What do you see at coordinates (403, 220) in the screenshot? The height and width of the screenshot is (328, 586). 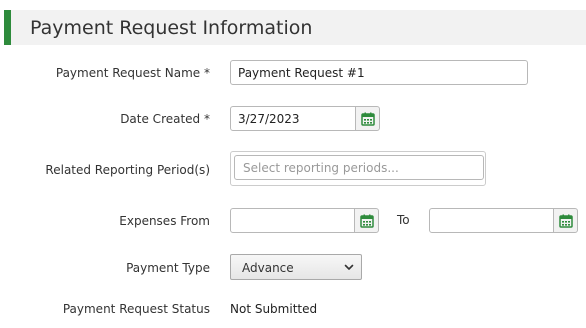 I see `expenses-to-label: To` at bounding box center [403, 220].